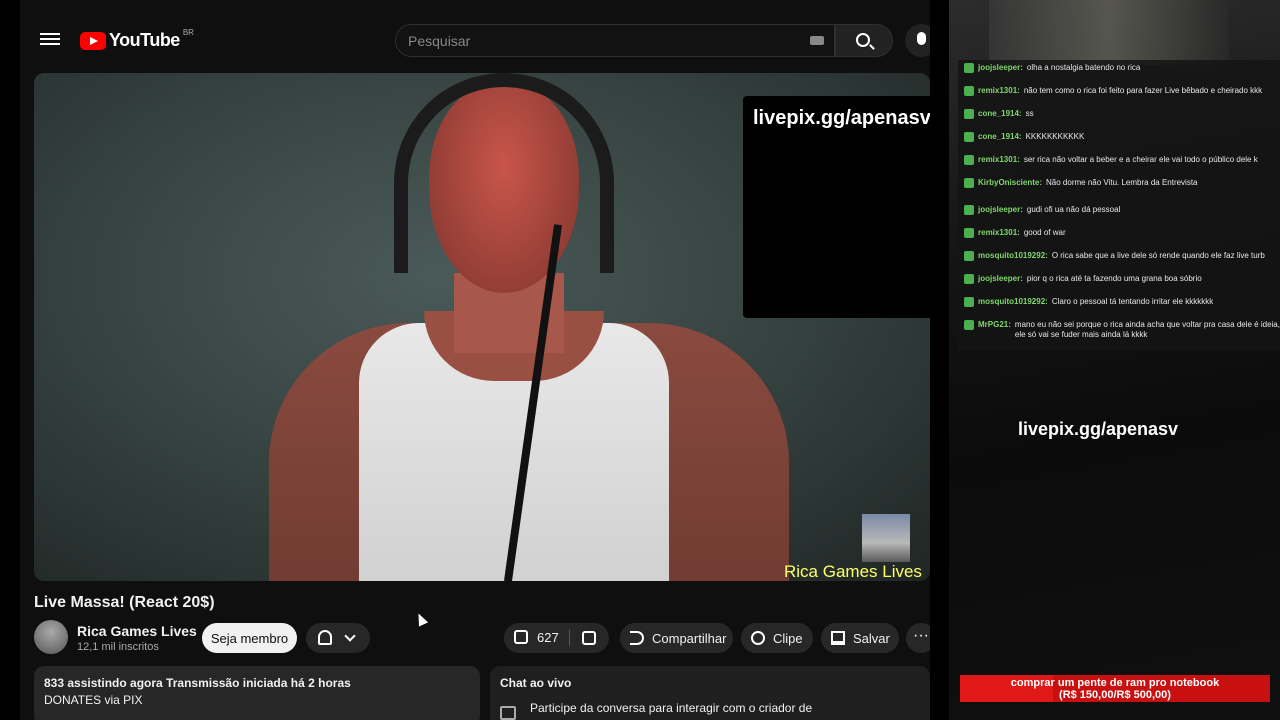 Image resolution: width=1280 pixels, height=720 pixels. Describe the element at coordinates (1055, 136) in the screenshot. I see `chat-text: KKKKKKKKKKK` at that location.